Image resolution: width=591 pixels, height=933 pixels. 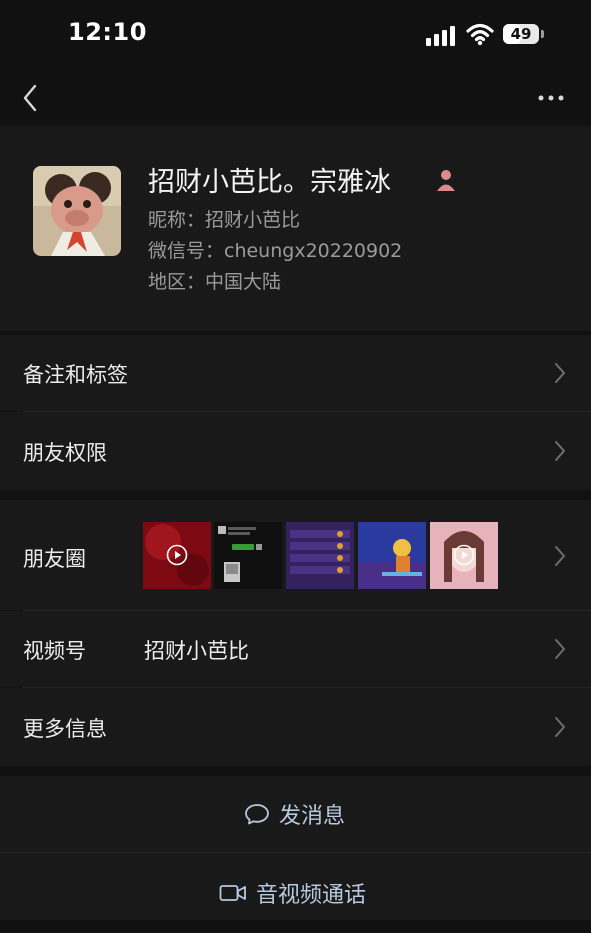 I want to click on battery-level: 49, so click(x=521, y=34).